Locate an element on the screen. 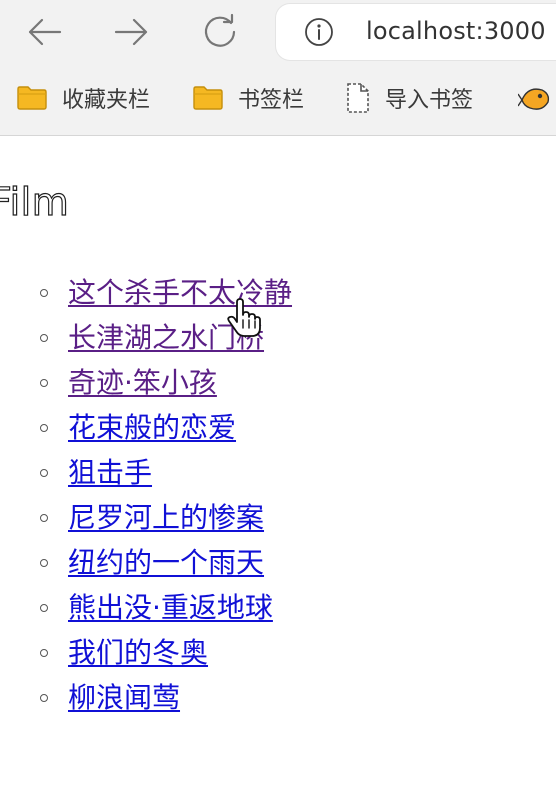 Image resolution: width=556 pixels, height=802 pixels. list-item: 尼罗河上的惨案 is located at coordinates (200, 523).